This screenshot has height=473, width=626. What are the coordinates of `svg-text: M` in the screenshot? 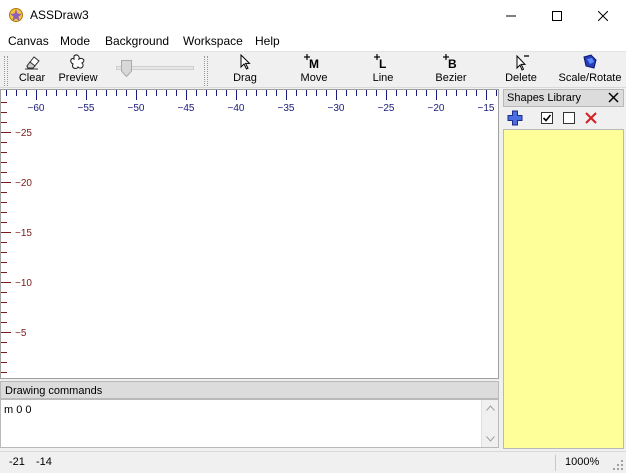 It's located at (314, 64).